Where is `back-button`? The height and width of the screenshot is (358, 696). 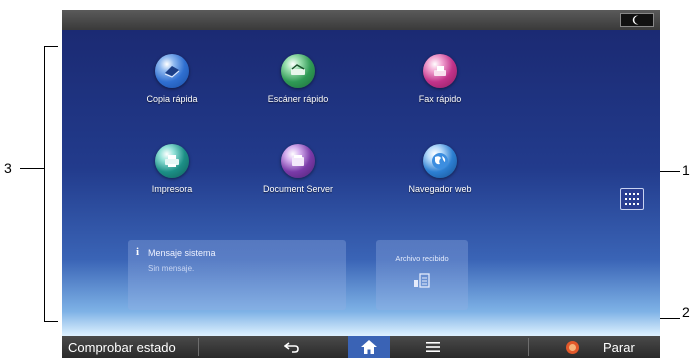
back-button is located at coordinates (292, 347).